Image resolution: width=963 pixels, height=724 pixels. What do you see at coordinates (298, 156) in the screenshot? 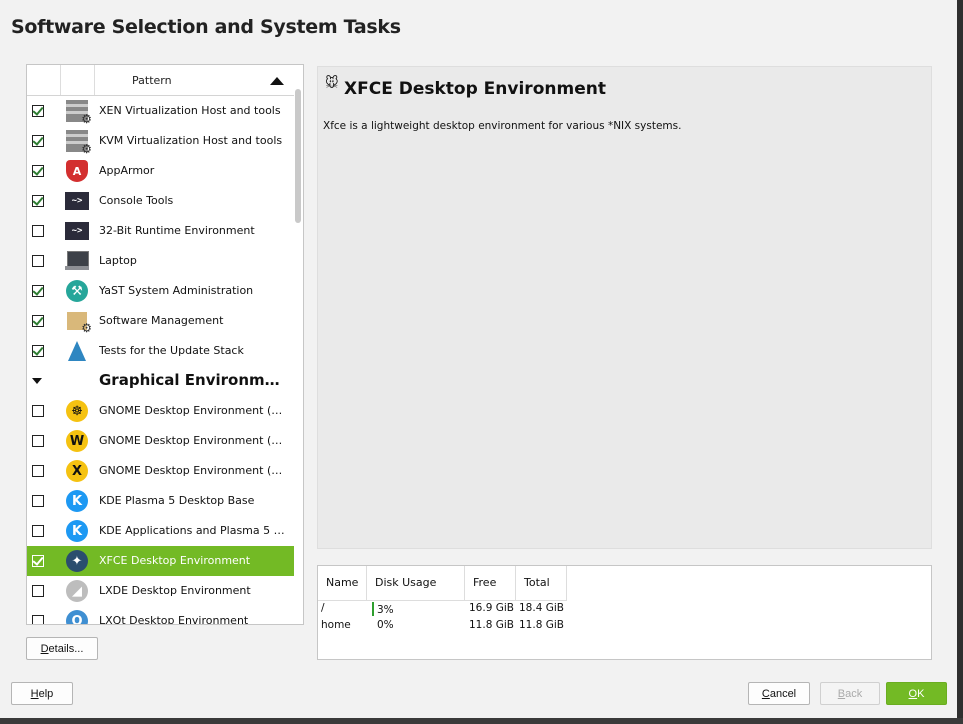
I see `scrollbar-thumb` at bounding box center [298, 156].